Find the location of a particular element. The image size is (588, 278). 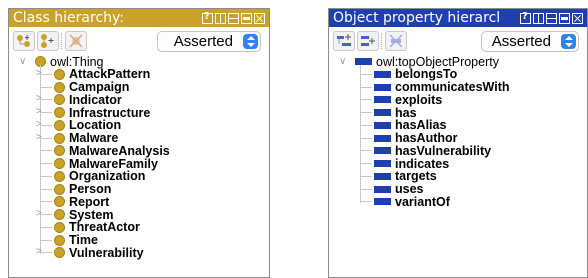

property-item: has is located at coordinates (395, 113).